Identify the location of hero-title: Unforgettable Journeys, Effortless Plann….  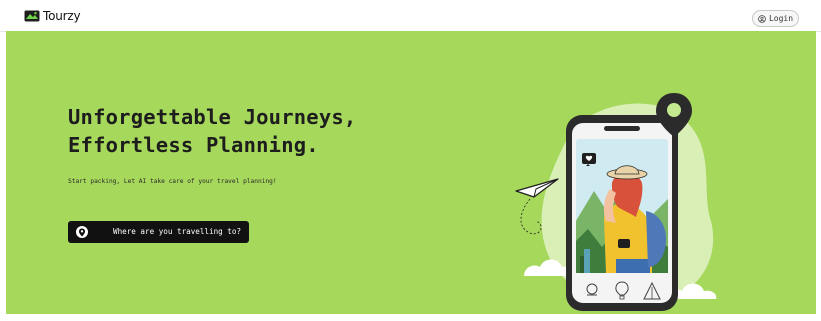
(212, 131).